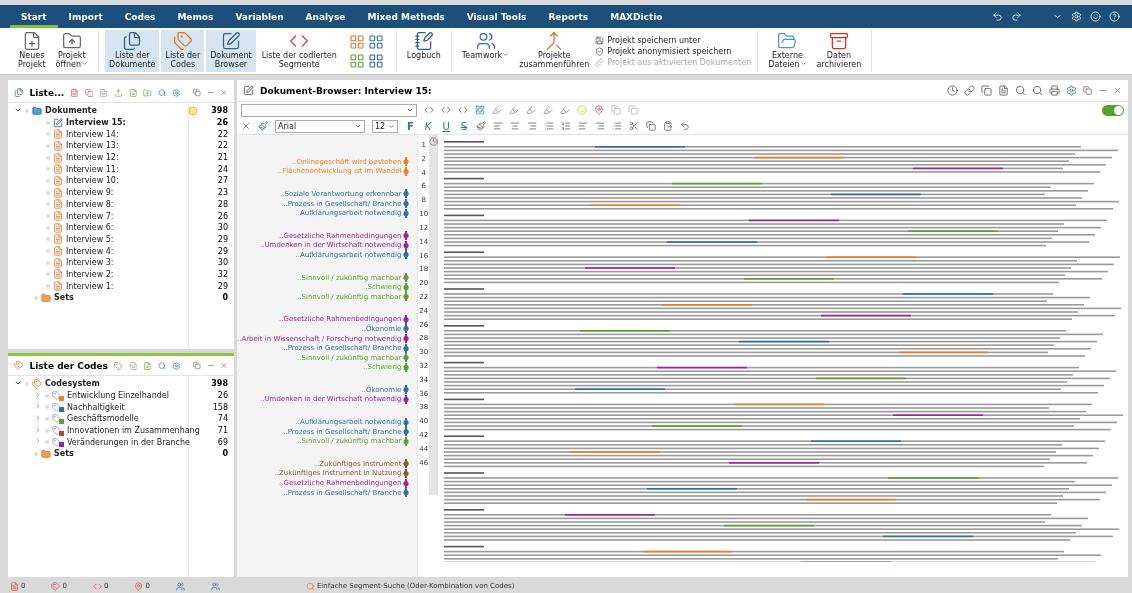  I want to click on list-icon, so click(549, 126).